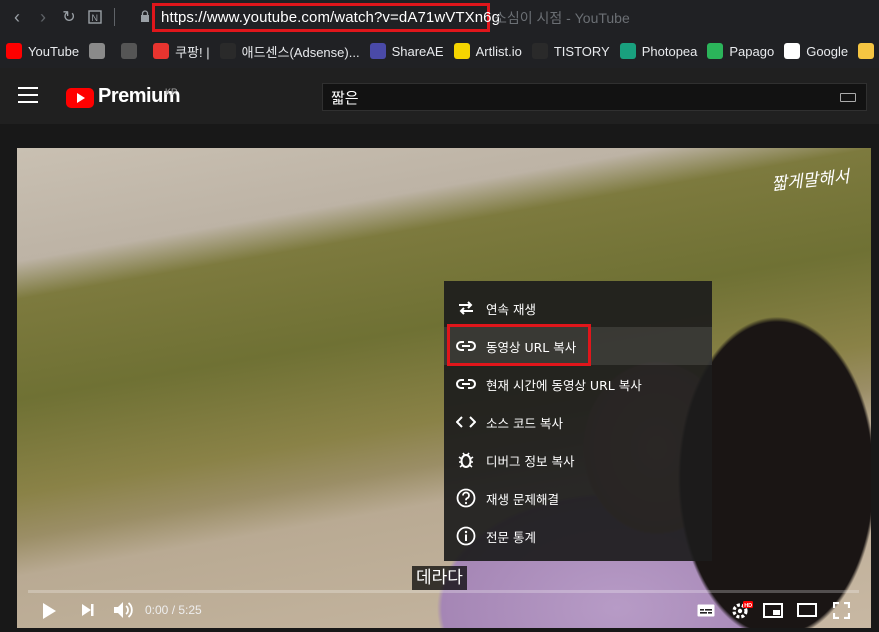 Image resolution: width=879 pixels, height=632 pixels. I want to click on menu-icon, so click(28, 95).